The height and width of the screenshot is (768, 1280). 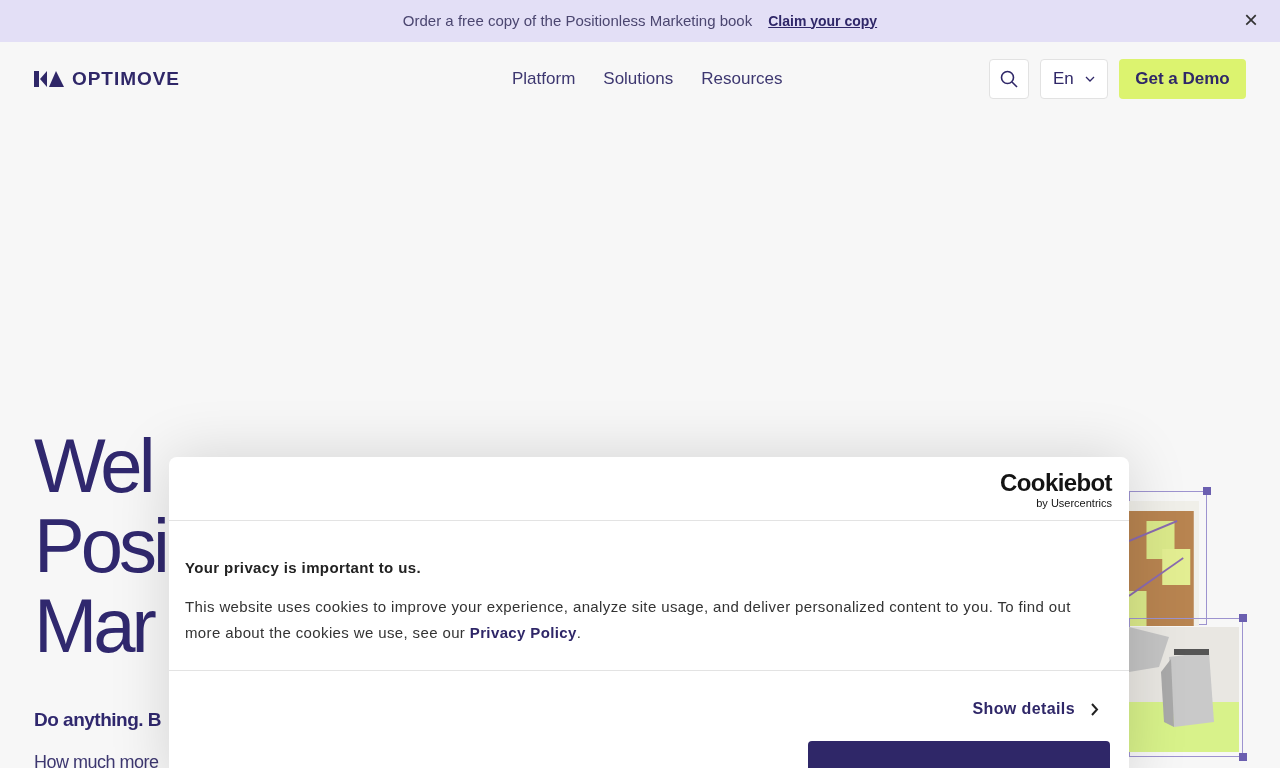 What do you see at coordinates (93, 626) in the screenshot?
I see `hero-heading: Mar` at bounding box center [93, 626].